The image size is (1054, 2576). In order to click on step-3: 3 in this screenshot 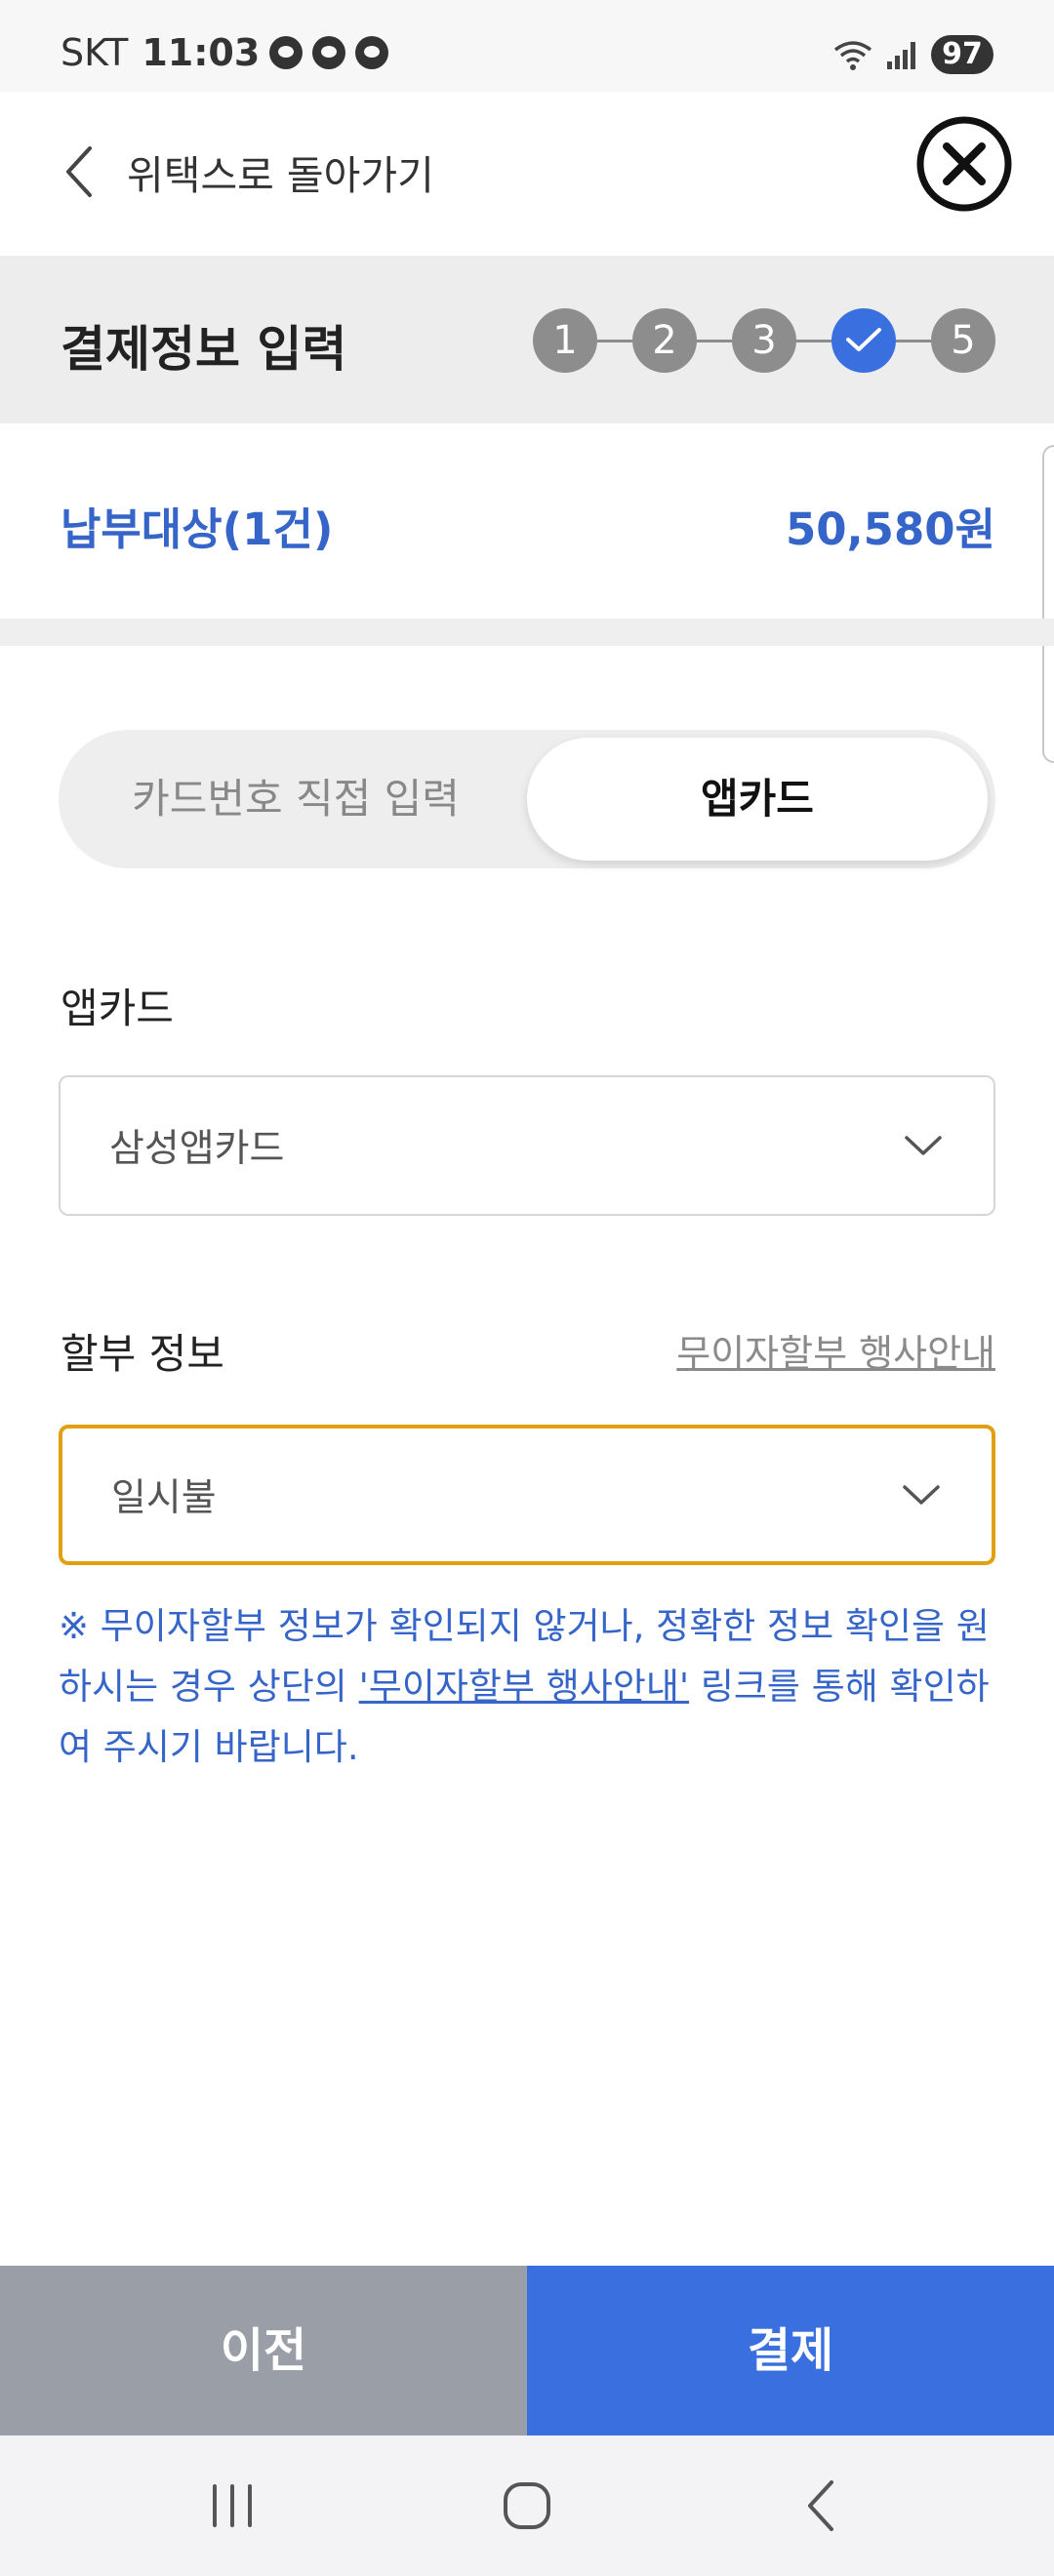, I will do `click(764, 340)`.